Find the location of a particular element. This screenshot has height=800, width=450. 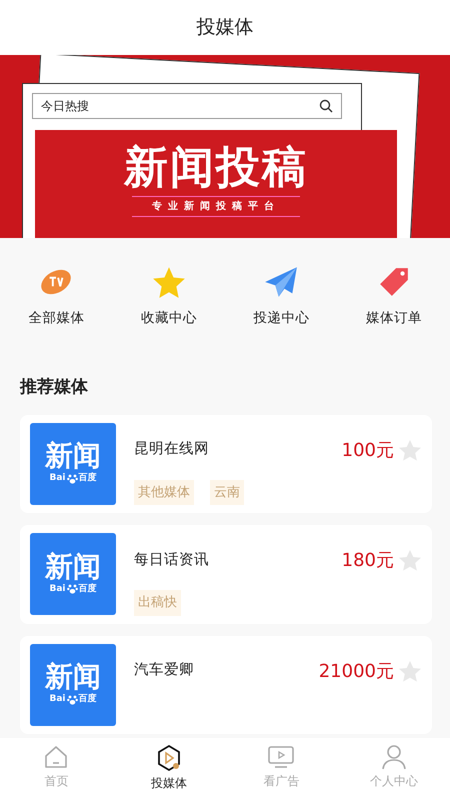

media-name: 汽车爱卿 is located at coordinates (164, 670).